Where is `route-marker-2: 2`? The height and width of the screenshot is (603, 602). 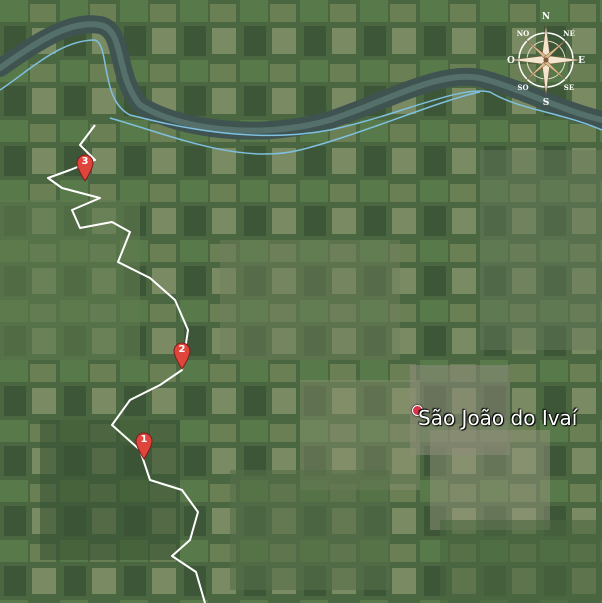
route-marker-2: 2 is located at coordinates (182, 356).